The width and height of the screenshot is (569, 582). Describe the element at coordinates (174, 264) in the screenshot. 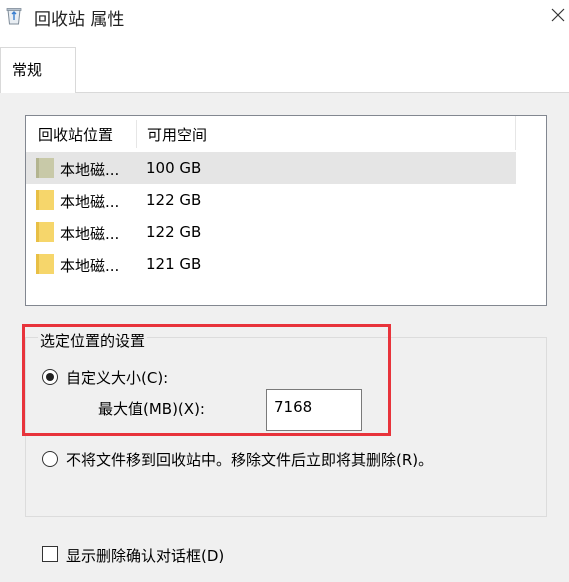

I see `list-item-space: 121 GB` at that location.